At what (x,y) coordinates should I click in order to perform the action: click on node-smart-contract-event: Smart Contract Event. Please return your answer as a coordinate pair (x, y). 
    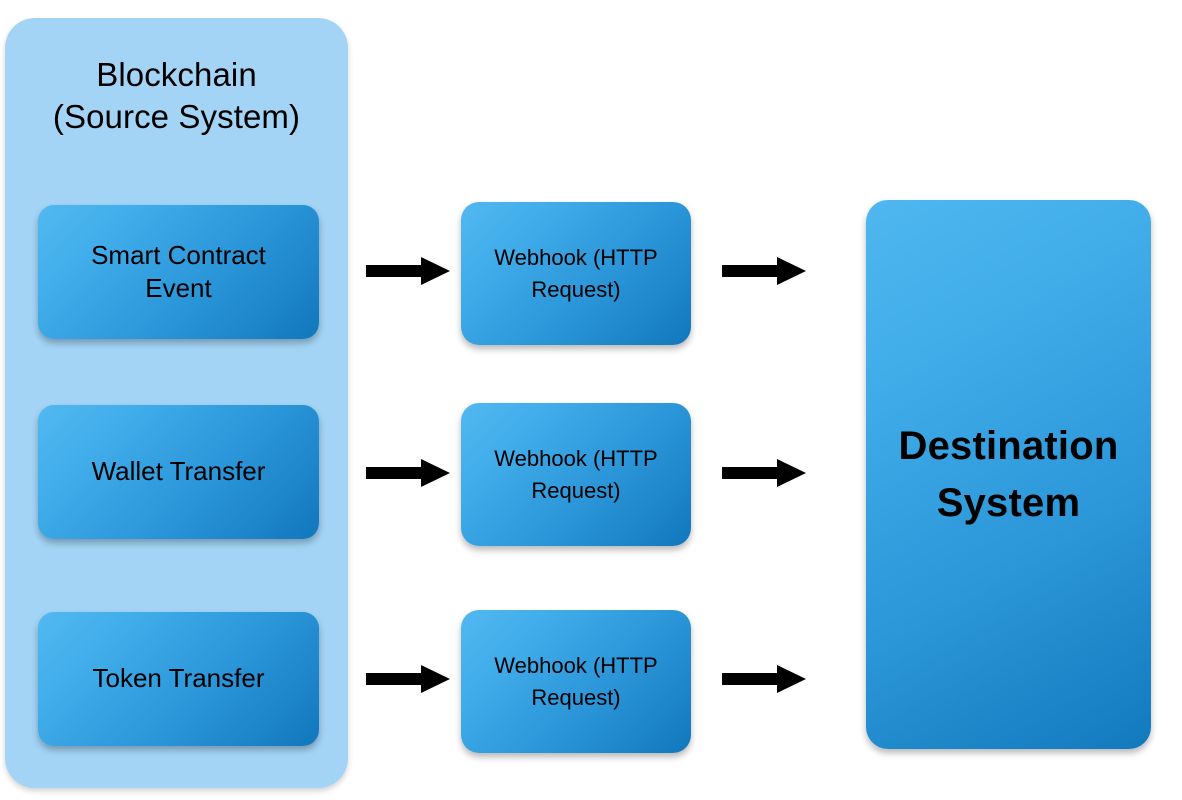
    Looking at the image, I should click on (178, 272).